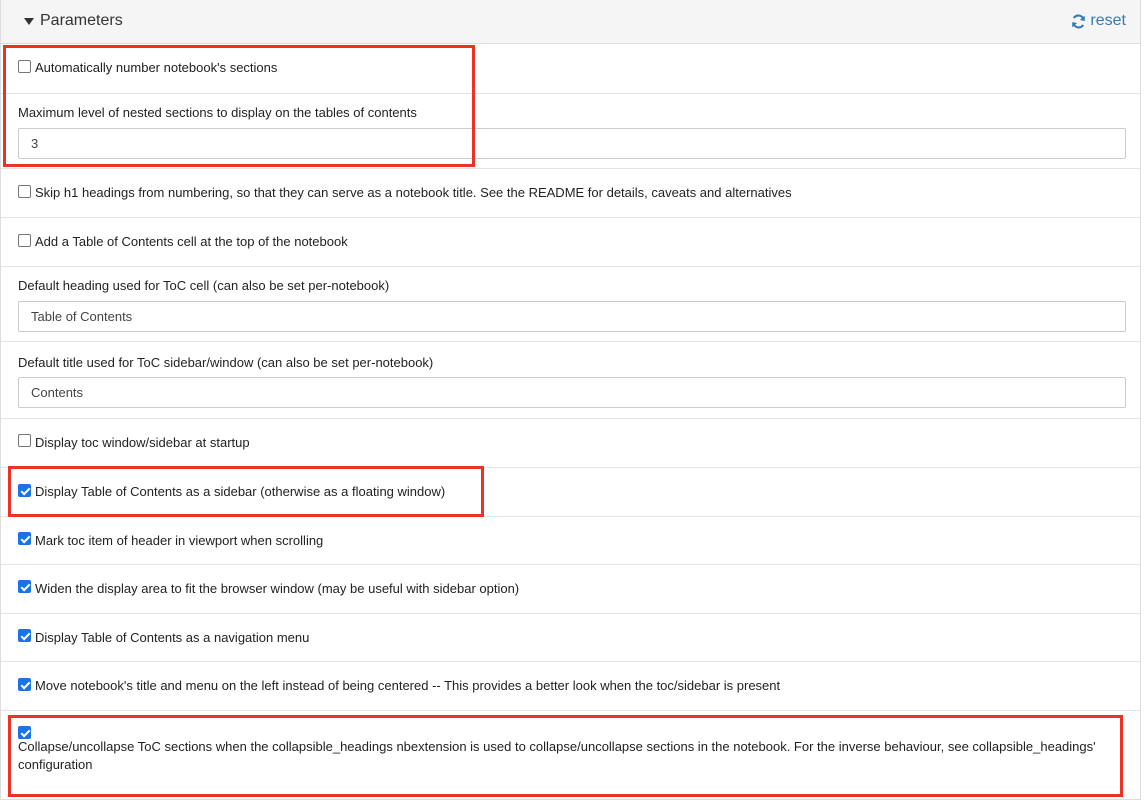  Describe the element at coordinates (572, 392) in the screenshot. I see `toc-title-input` at that location.